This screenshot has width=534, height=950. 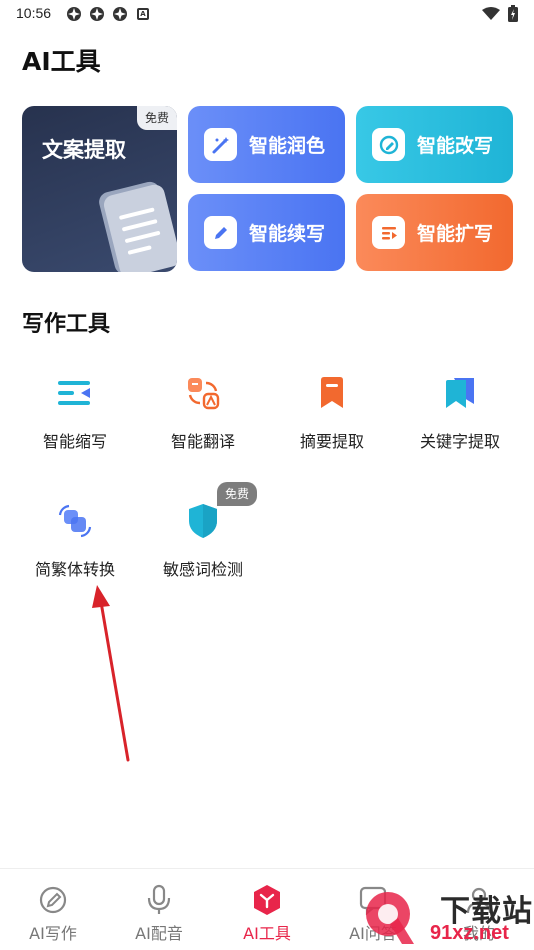 I want to click on pencil-icon, so click(x=220, y=232).